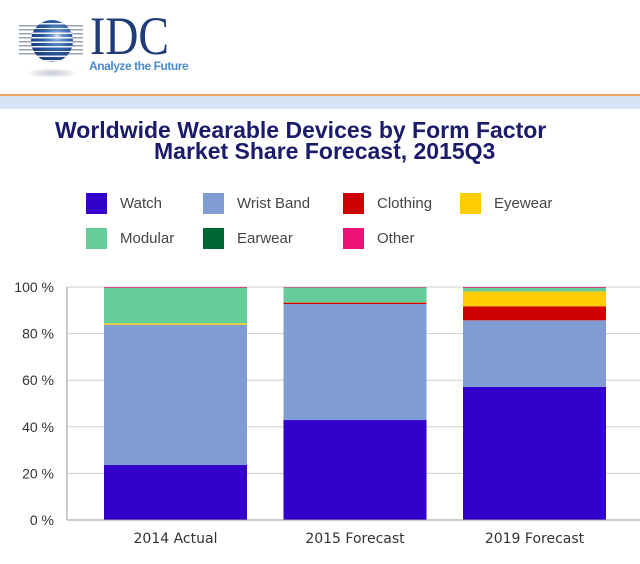 This screenshot has width=640, height=564. What do you see at coordinates (42, 520) in the screenshot?
I see `y-tick-label: 0 %` at bounding box center [42, 520].